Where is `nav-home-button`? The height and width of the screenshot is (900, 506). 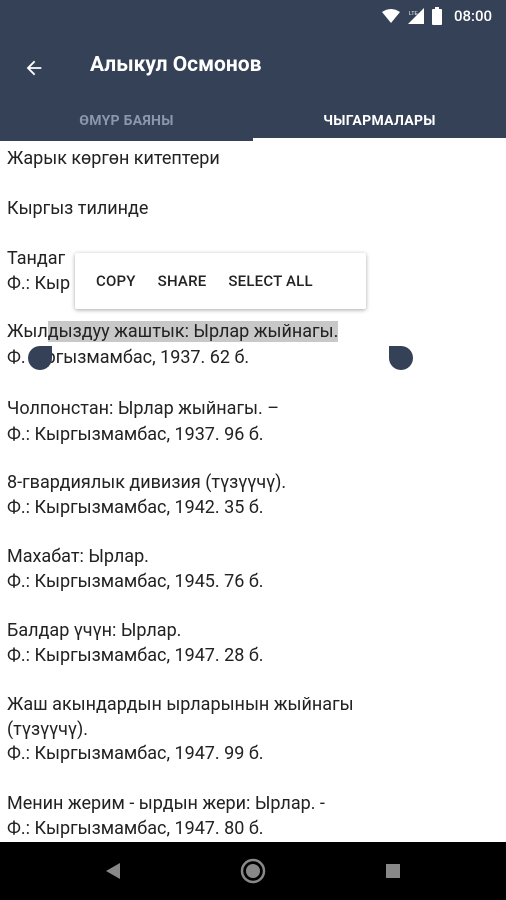 nav-home-button is located at coordinates (253, 871).